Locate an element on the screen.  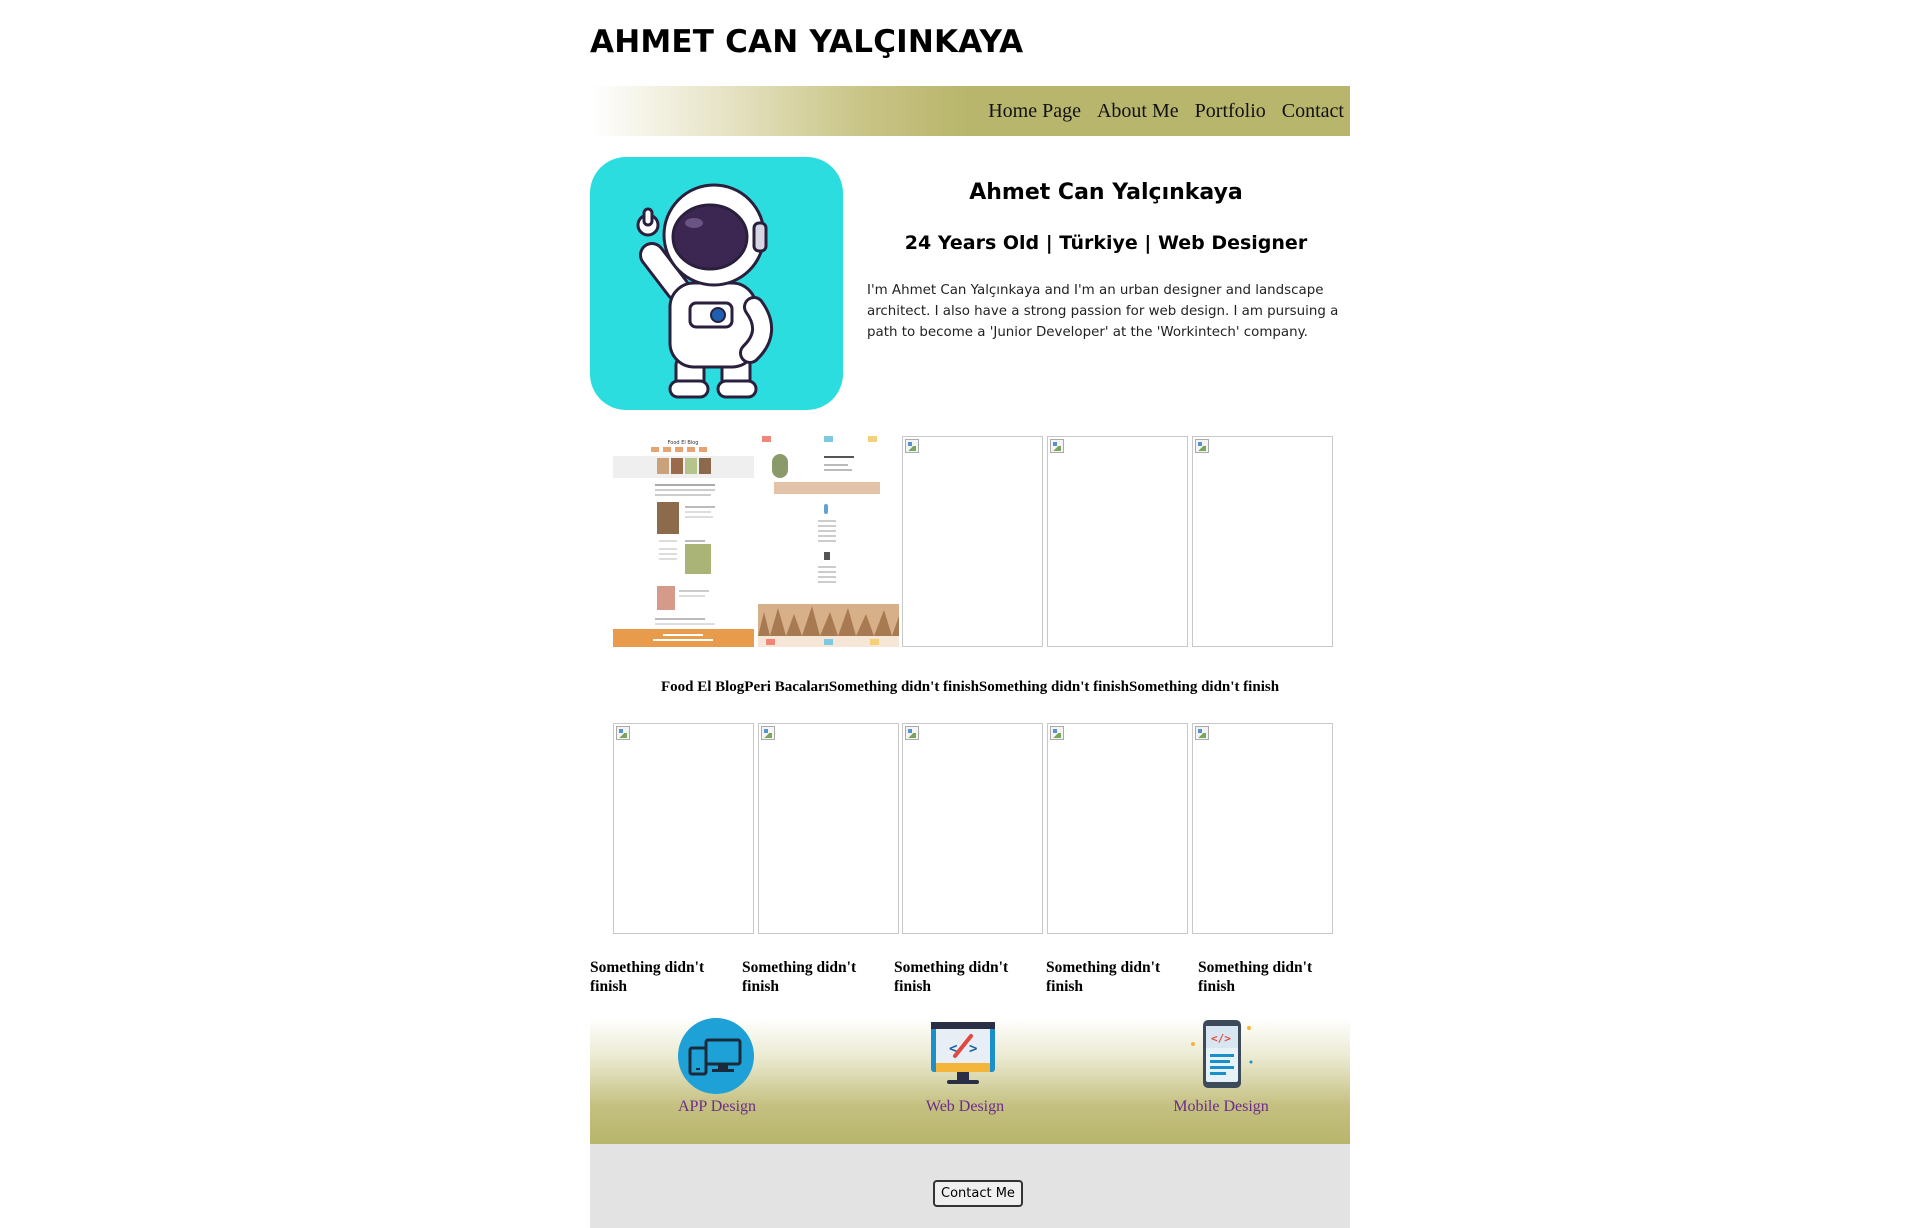
profile-subtitle: 24 Years Old | Türkiye | Web Designer is located at coordinates (1106, 243).